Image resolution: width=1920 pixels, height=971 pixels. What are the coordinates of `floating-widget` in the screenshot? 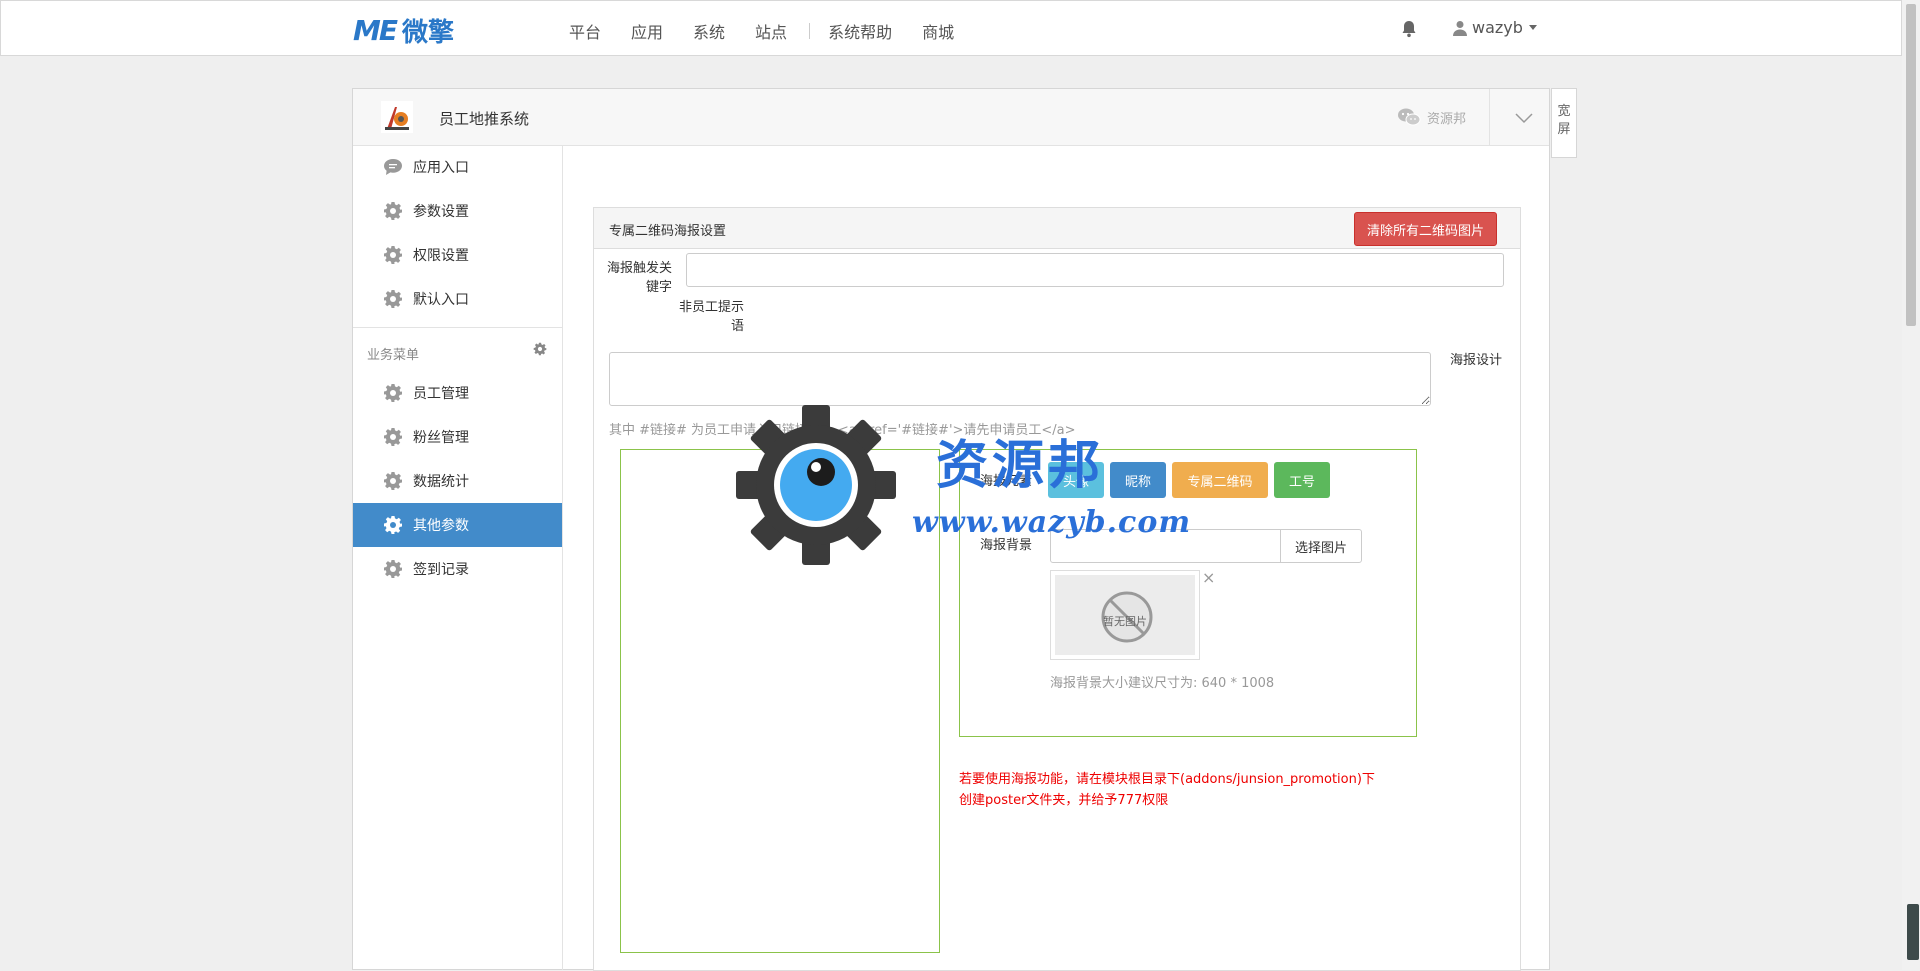 It's located at (1913, 932).